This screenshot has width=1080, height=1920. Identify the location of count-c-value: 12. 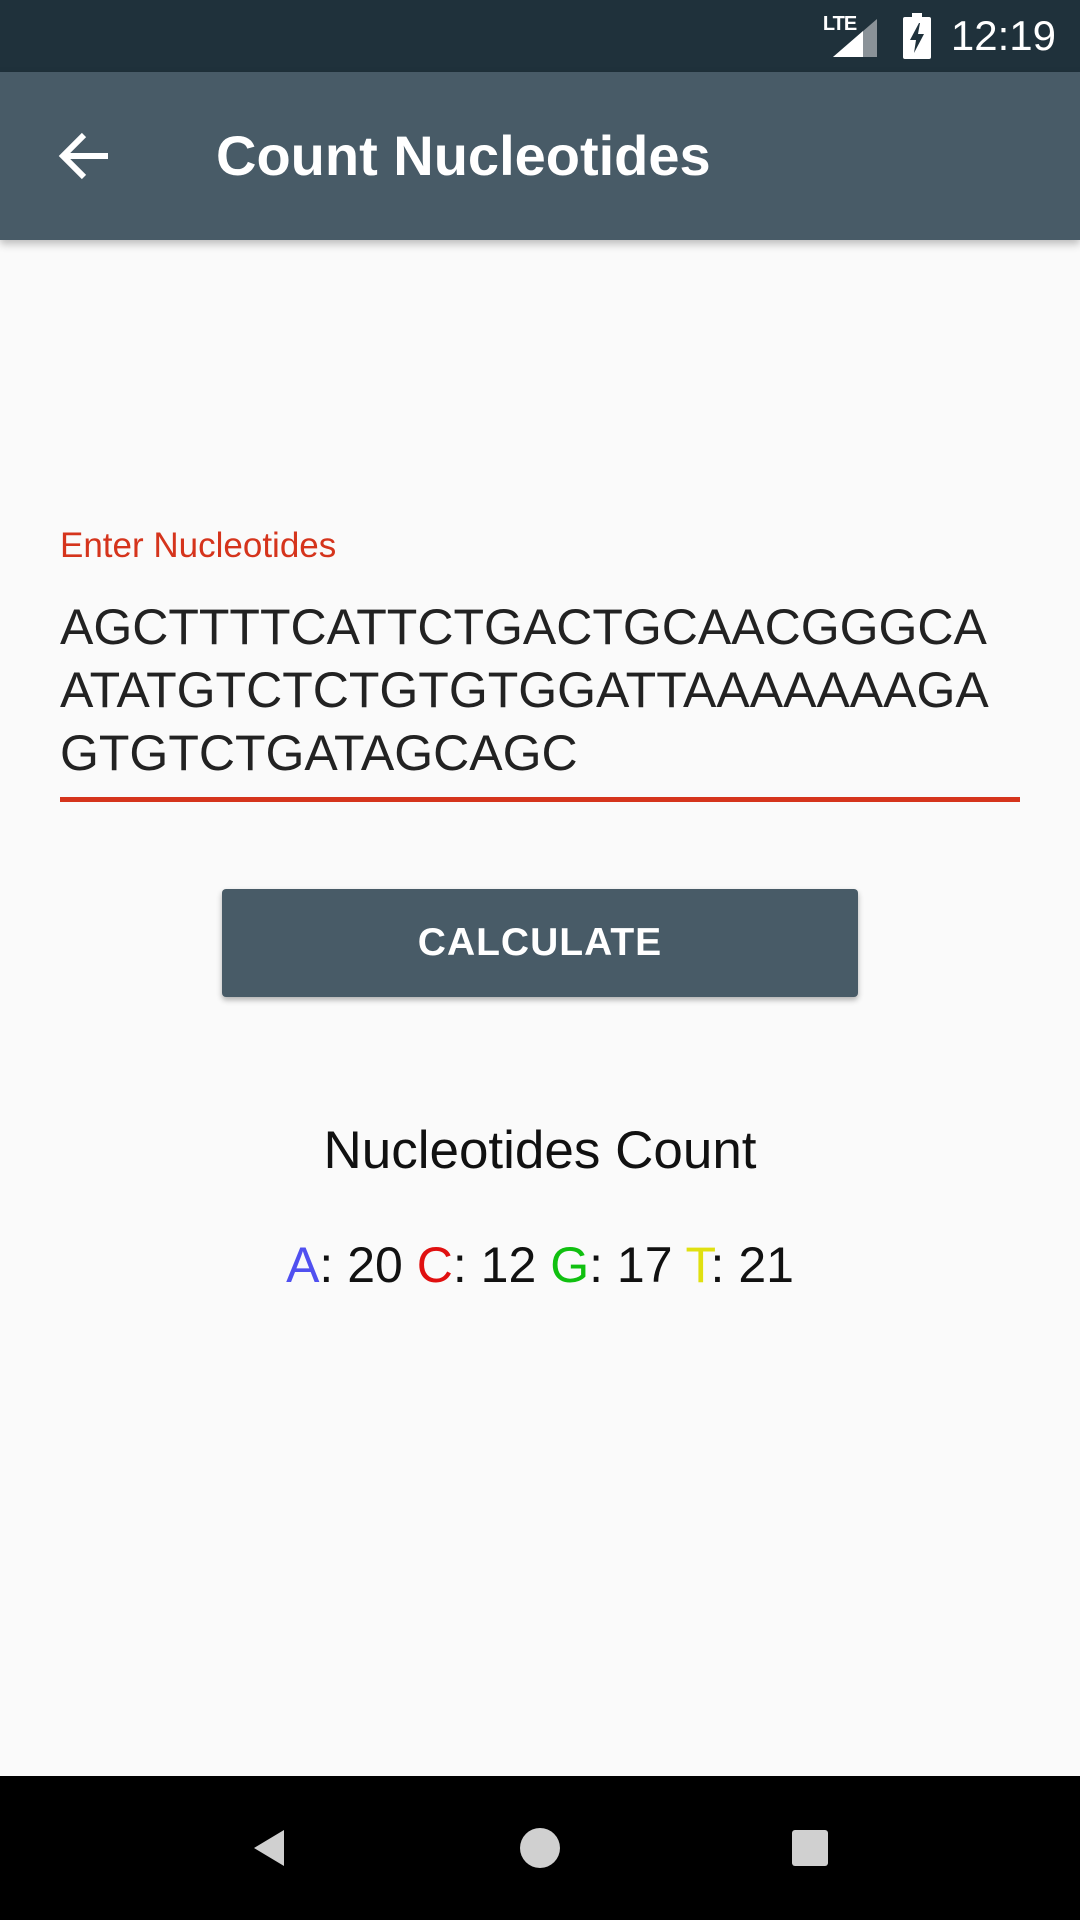
(508, 1265).